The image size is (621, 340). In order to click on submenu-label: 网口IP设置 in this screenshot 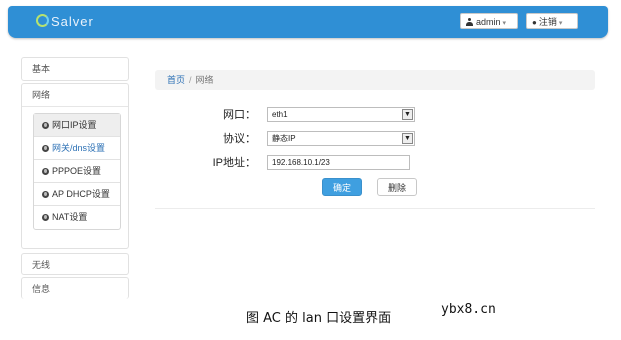, I will do `click(74, 125)`.